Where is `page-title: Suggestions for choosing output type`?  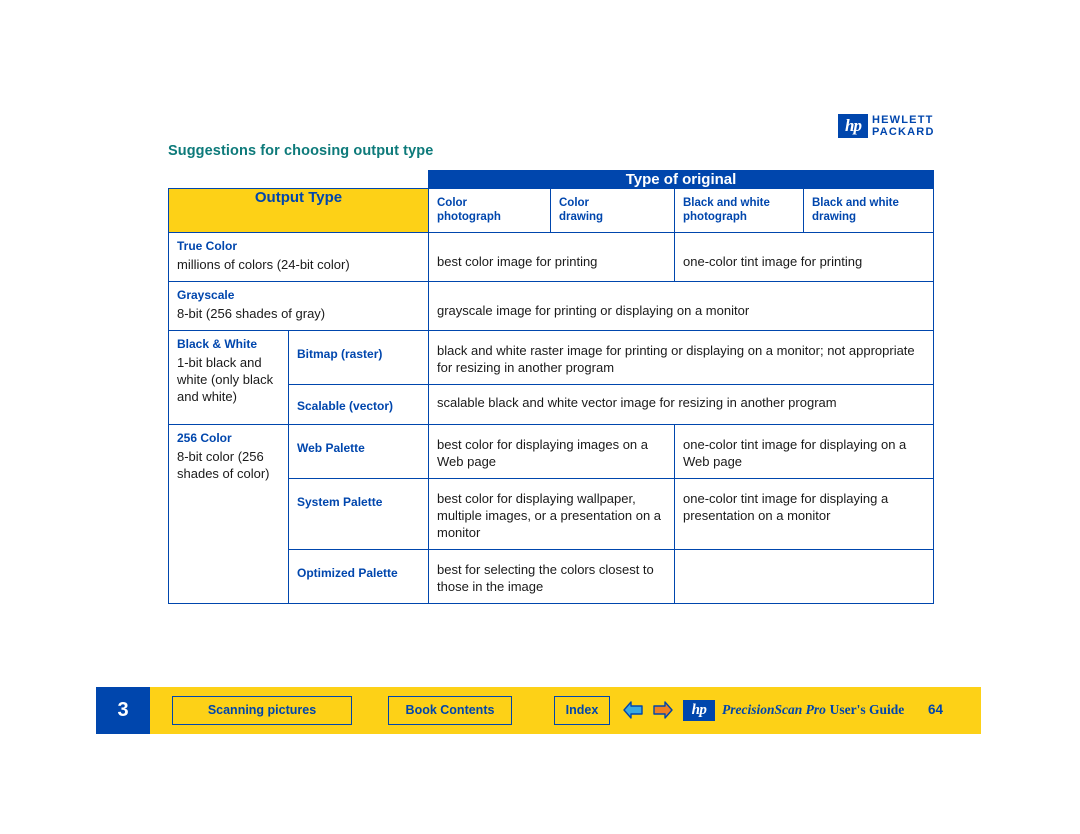
page-title: Suggestions for choosing output type is located at coordinates (301, 151).